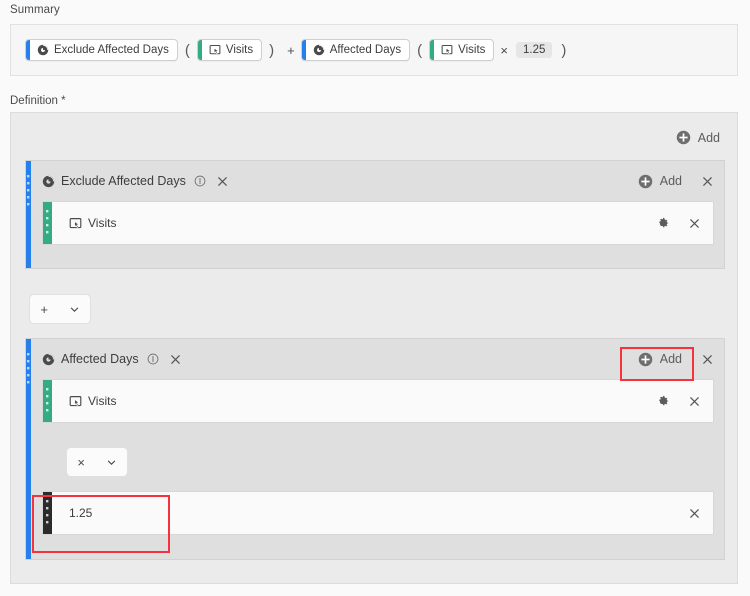  Describe the element at coordinates (534, 50) in the screenshot. I see `summary-static-value: 1.25` at that location.